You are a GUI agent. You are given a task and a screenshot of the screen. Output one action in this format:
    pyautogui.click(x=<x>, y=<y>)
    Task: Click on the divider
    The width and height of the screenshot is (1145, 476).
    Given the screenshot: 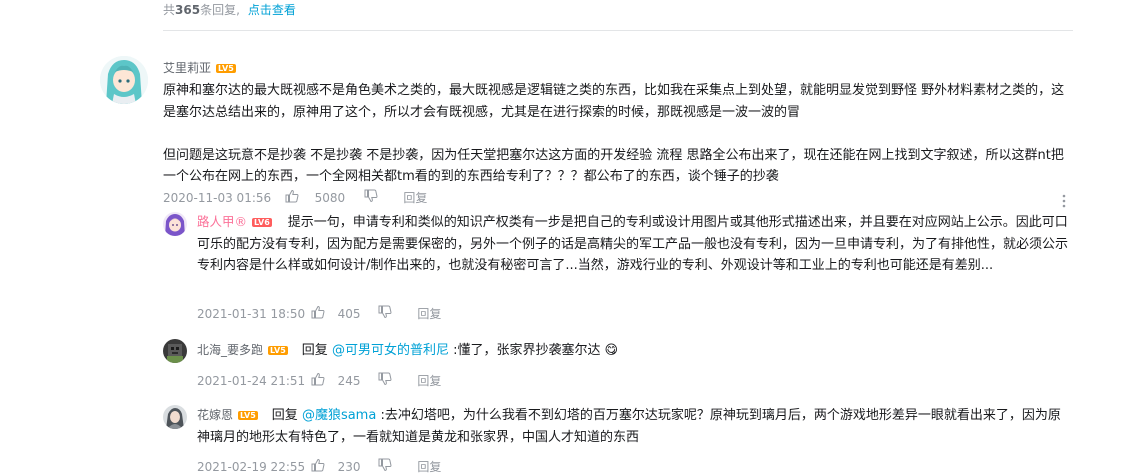 What is the action you would take?
    pyautogui.click(x=618, y=30)
    